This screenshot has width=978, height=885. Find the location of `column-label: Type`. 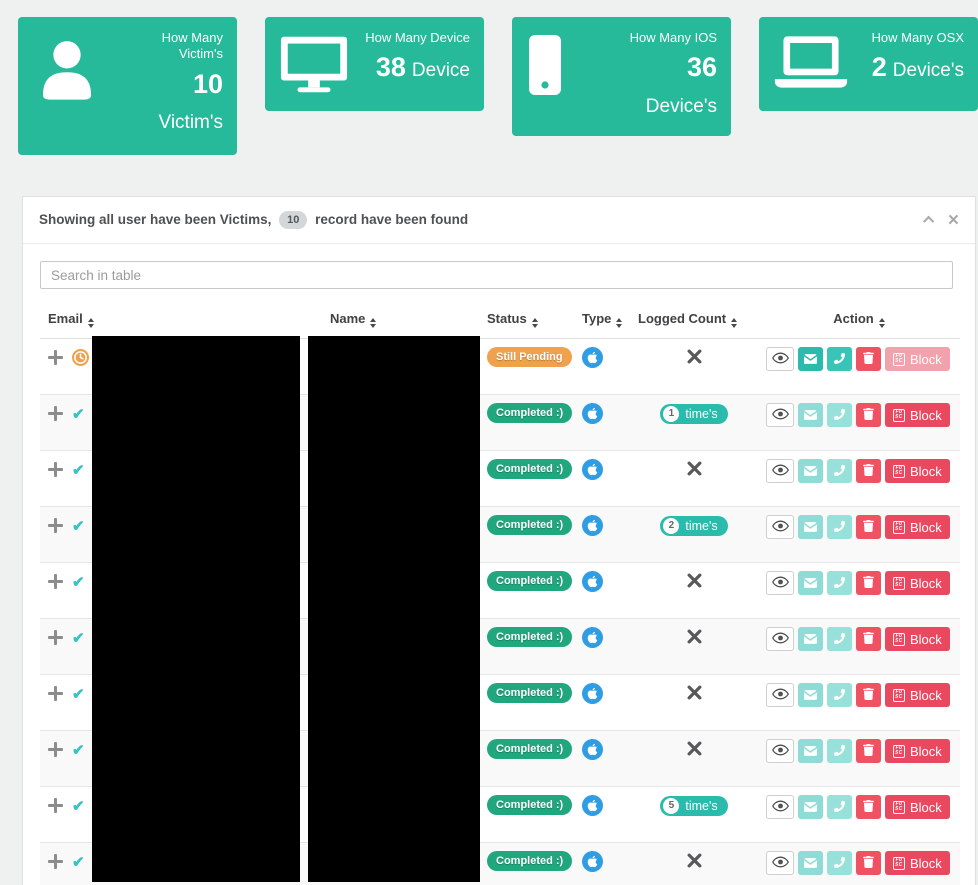

column-label: Type is located at coordinates (597, 318).